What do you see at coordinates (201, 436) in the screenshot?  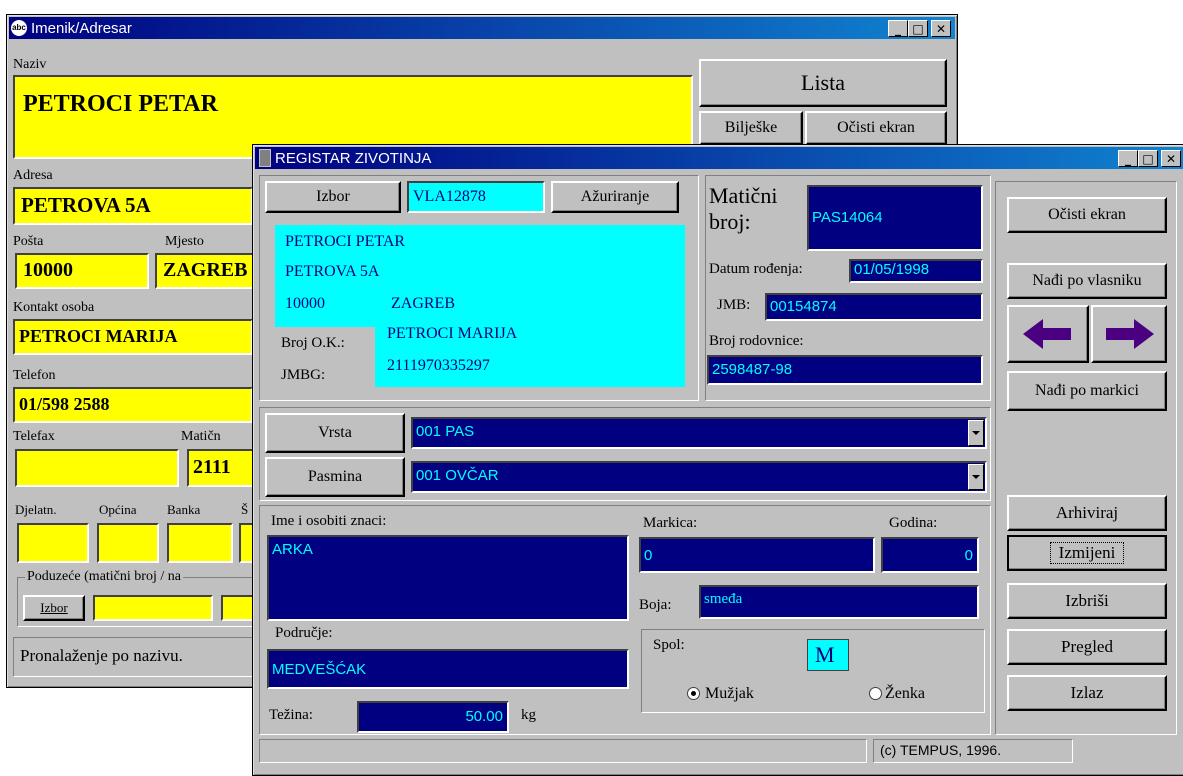 I see `maticni-back-label: Matičn` at bounding box center [201, 436].